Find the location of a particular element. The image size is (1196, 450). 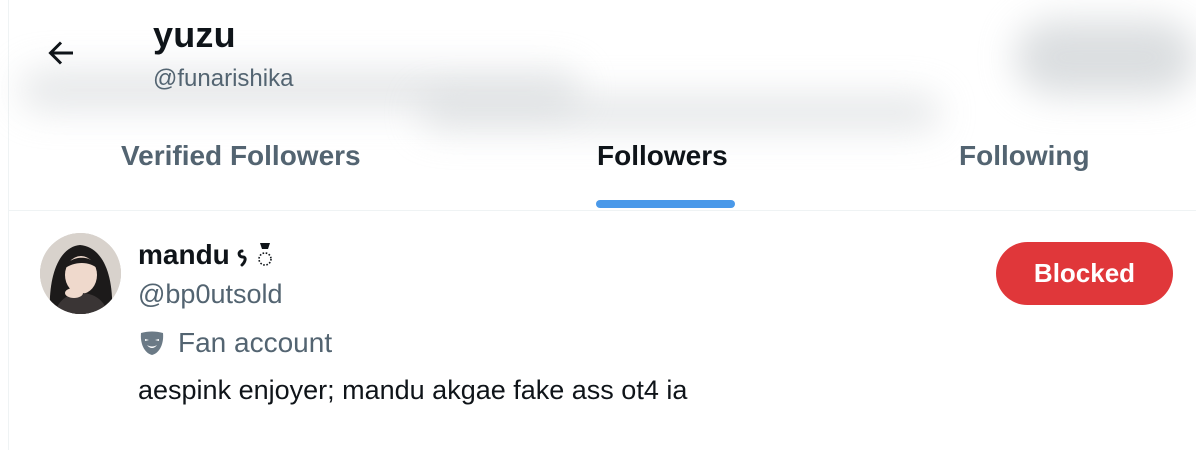

arrow-left-icon is located at coordinates (60, 53).